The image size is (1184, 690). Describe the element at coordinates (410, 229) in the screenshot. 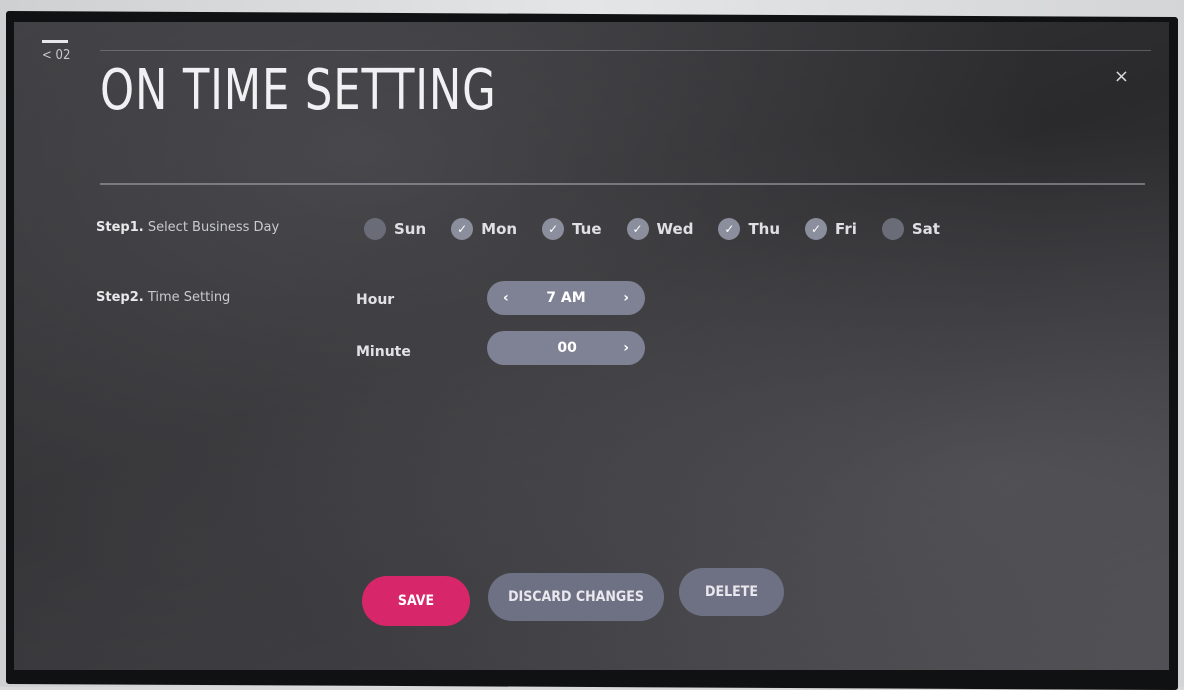

I see `day-label: Sun` at that location.